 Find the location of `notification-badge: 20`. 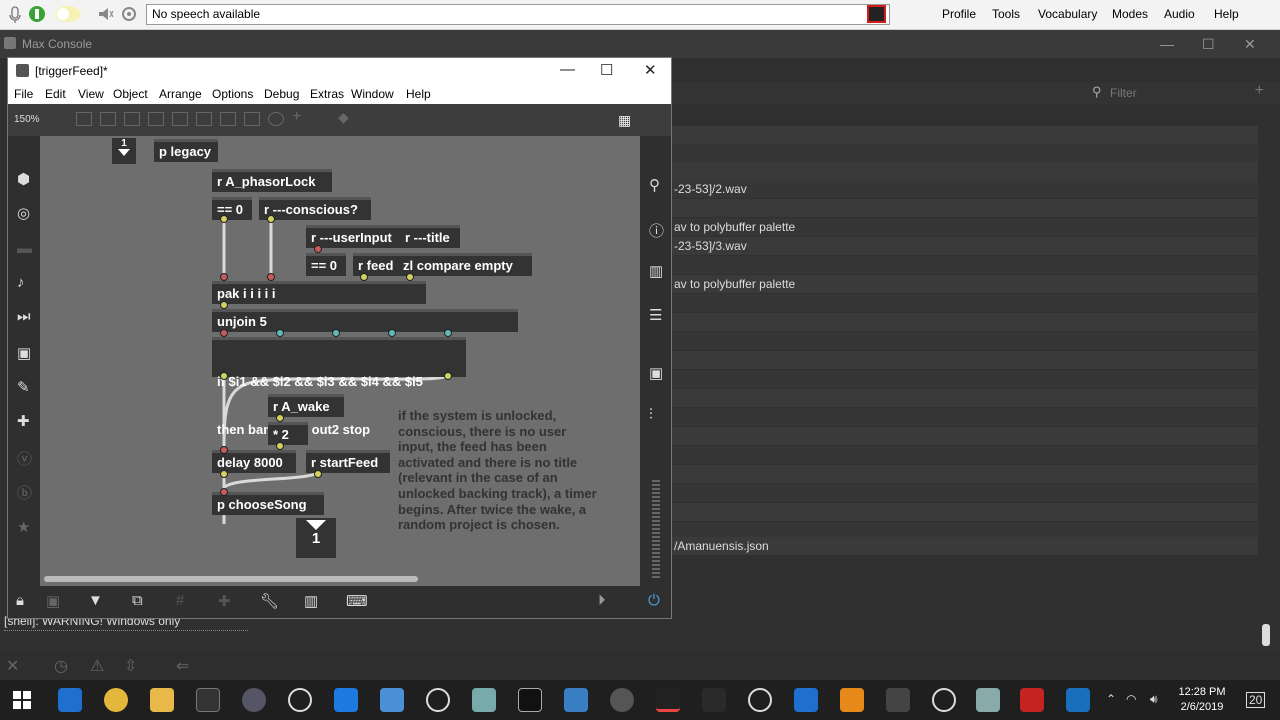

notification-badge: 20 is located at coordinates (1256, 700).